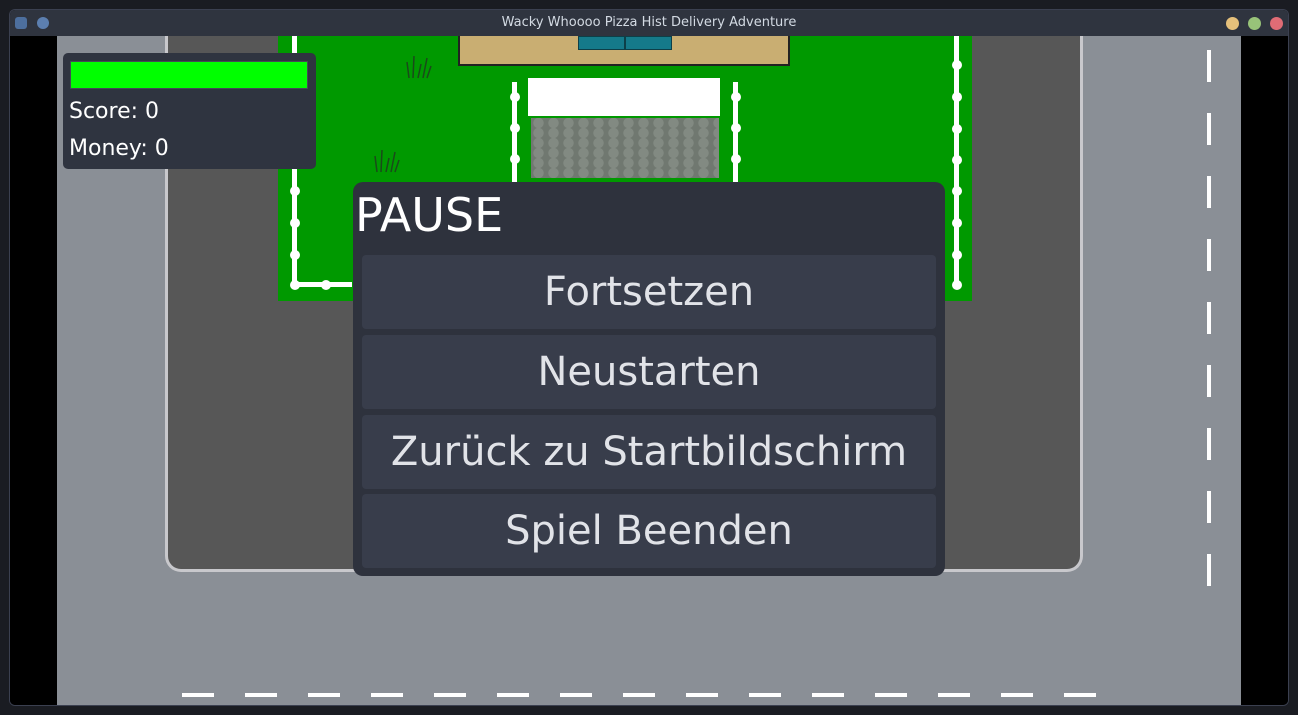 The image size is (1298, 715). I want to click on restart-button: Neustarten, so click(649, 372).